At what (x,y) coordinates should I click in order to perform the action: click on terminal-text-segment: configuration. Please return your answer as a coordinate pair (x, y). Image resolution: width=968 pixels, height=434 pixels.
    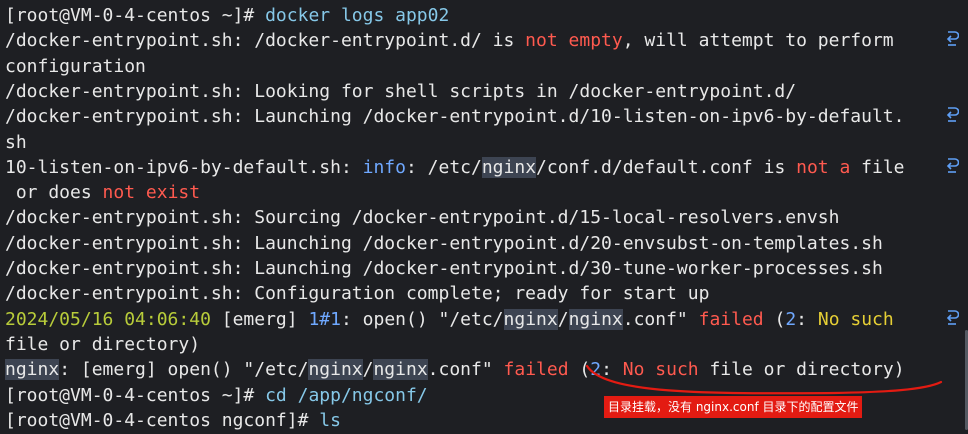
    Looking at the image, I should click on (75, 66).